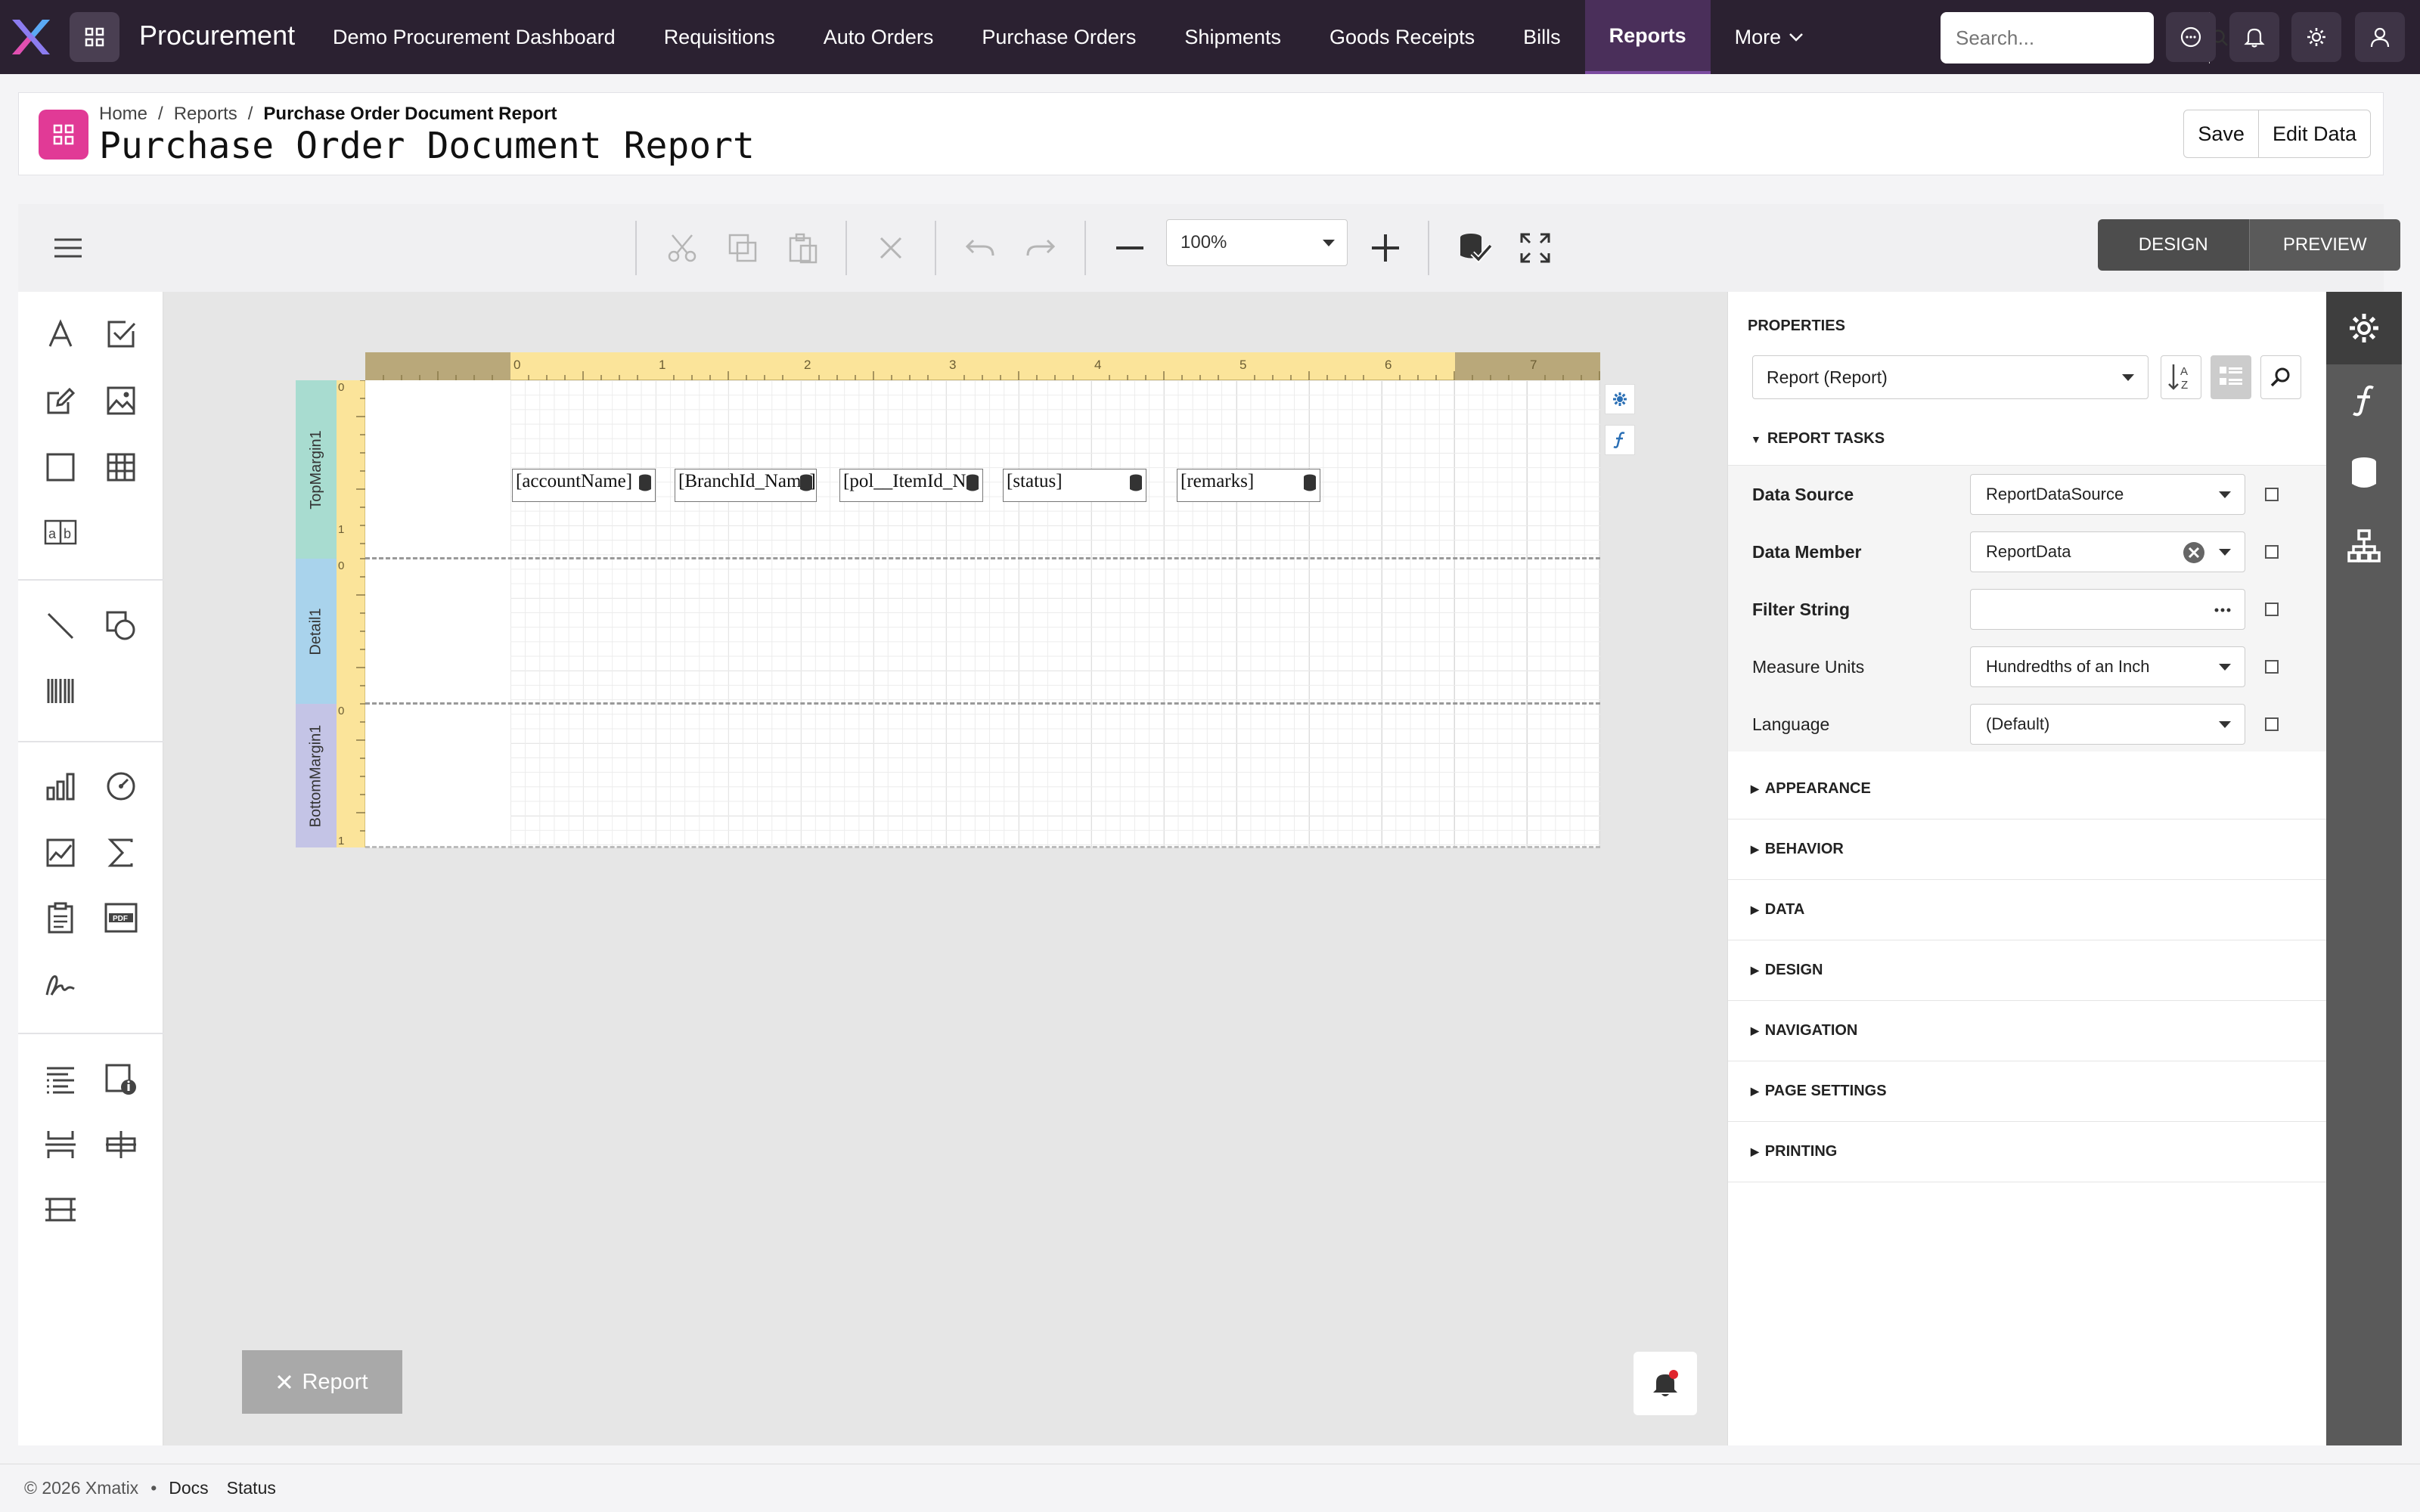  What do you see at coordinates (67, 533) in the screenshot?
I see `svg-text: b` at bounding box center [67, 533].